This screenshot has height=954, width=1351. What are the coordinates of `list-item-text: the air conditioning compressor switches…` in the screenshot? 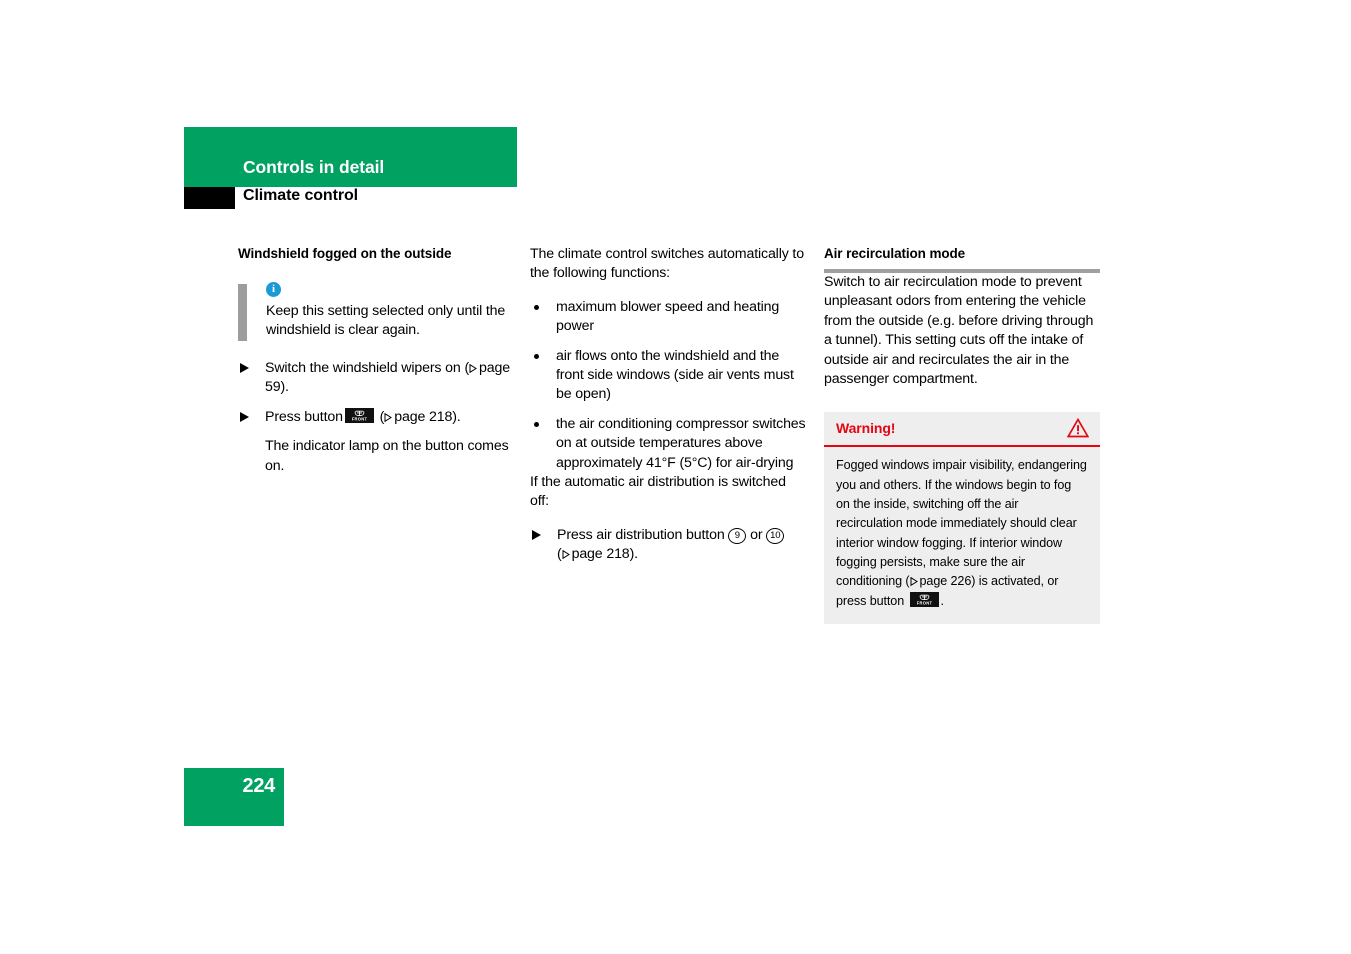 It's located at (681, 443).